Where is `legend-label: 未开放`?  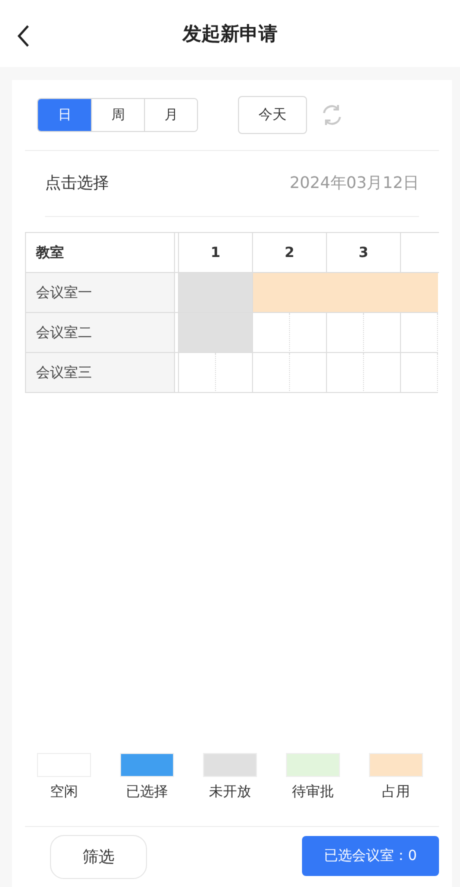 legend-label: 未开放 is located at coordinates (230, 792).